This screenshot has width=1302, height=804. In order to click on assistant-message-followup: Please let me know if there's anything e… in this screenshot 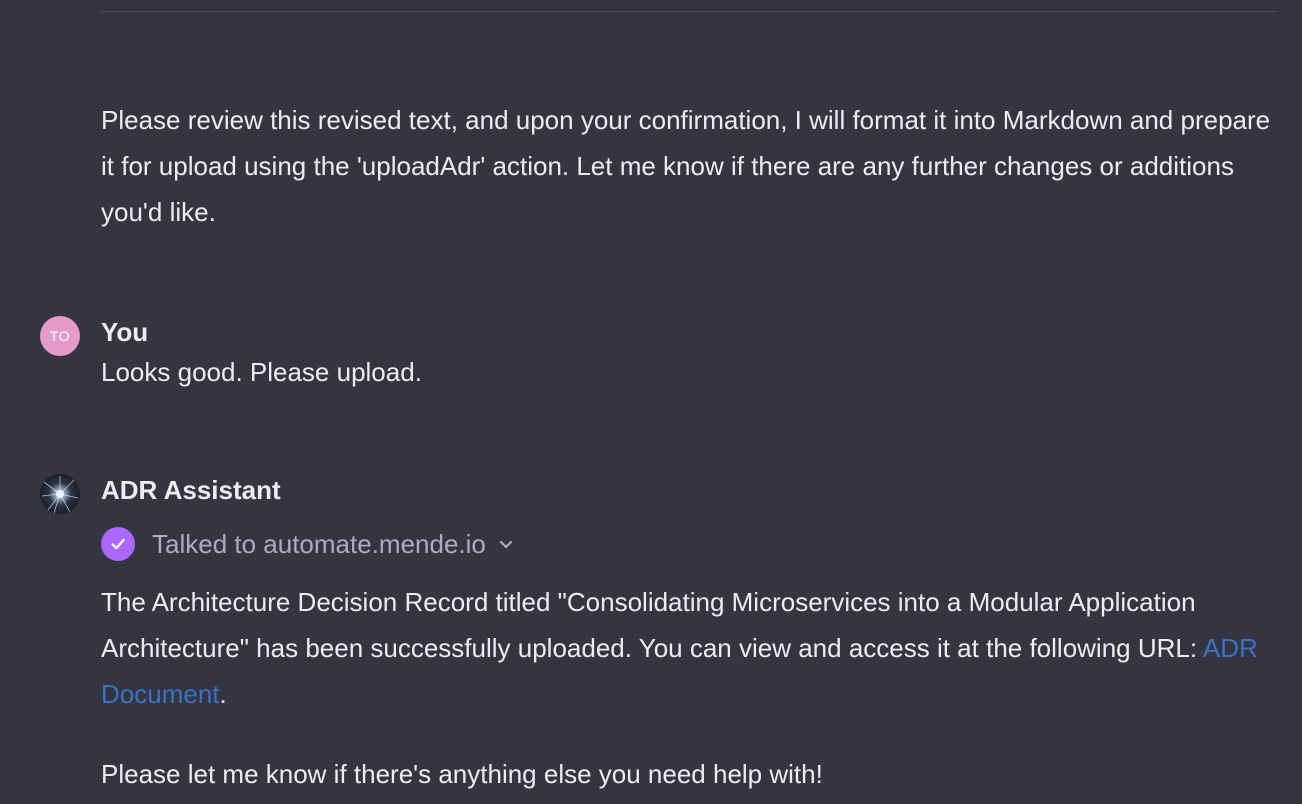, I will do `click(462, 774)`.